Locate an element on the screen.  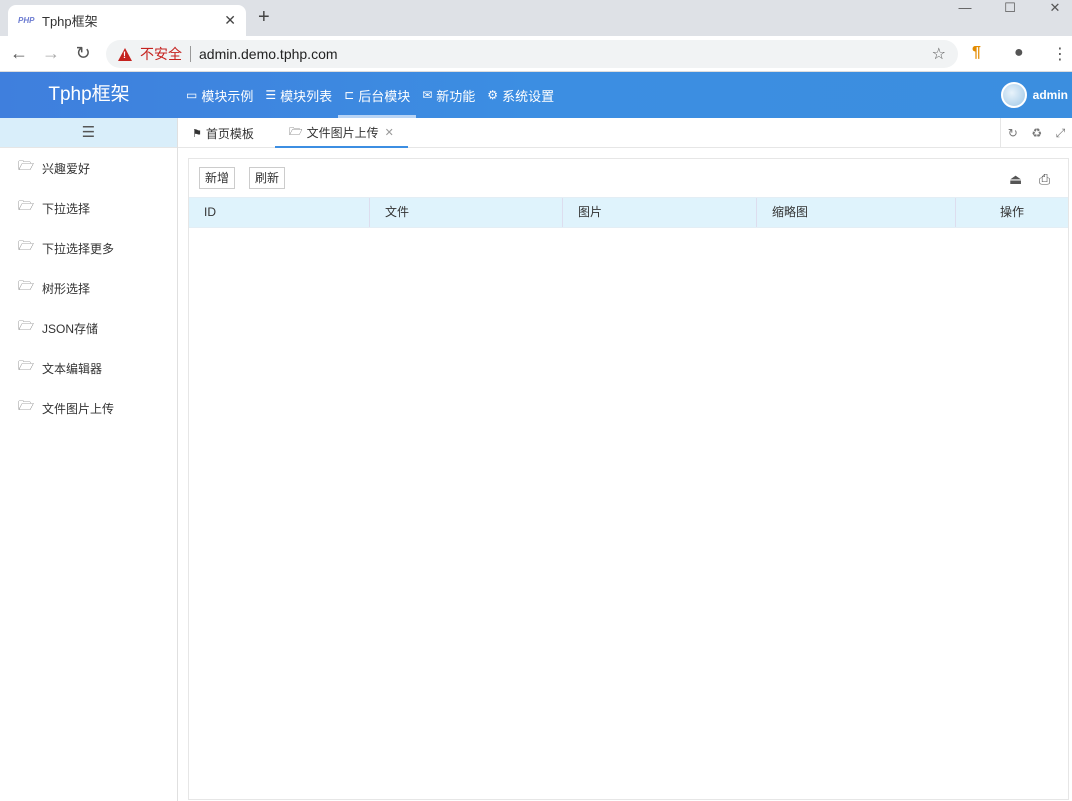
nav-item-module-examples: ▭ 模块示例 is located at coordinates (219, 95).